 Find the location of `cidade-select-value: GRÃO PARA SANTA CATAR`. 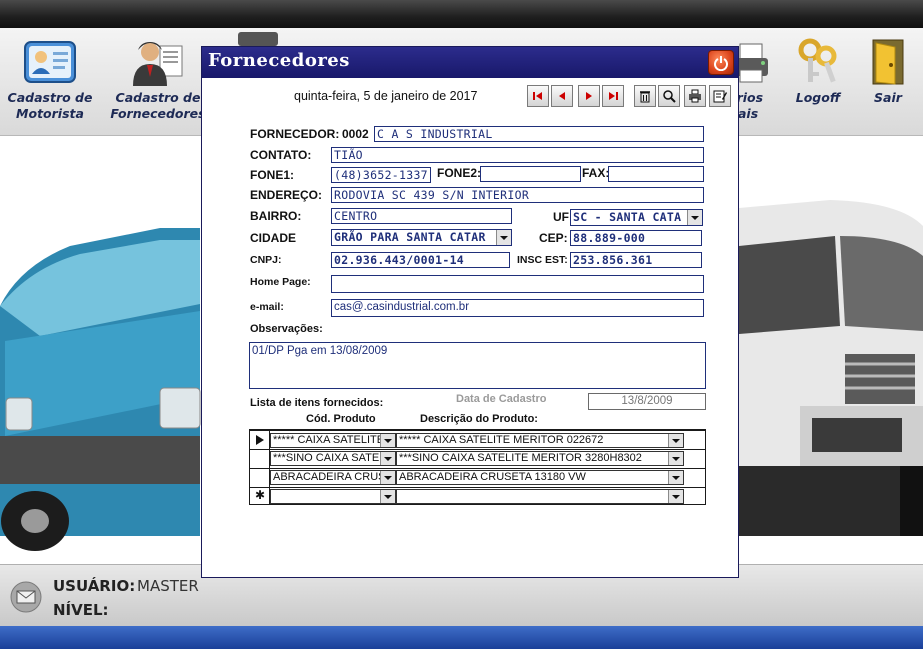

cidade-select-value: GRÃO PARA SANTA CATAR is located at coordinates (410, 237).